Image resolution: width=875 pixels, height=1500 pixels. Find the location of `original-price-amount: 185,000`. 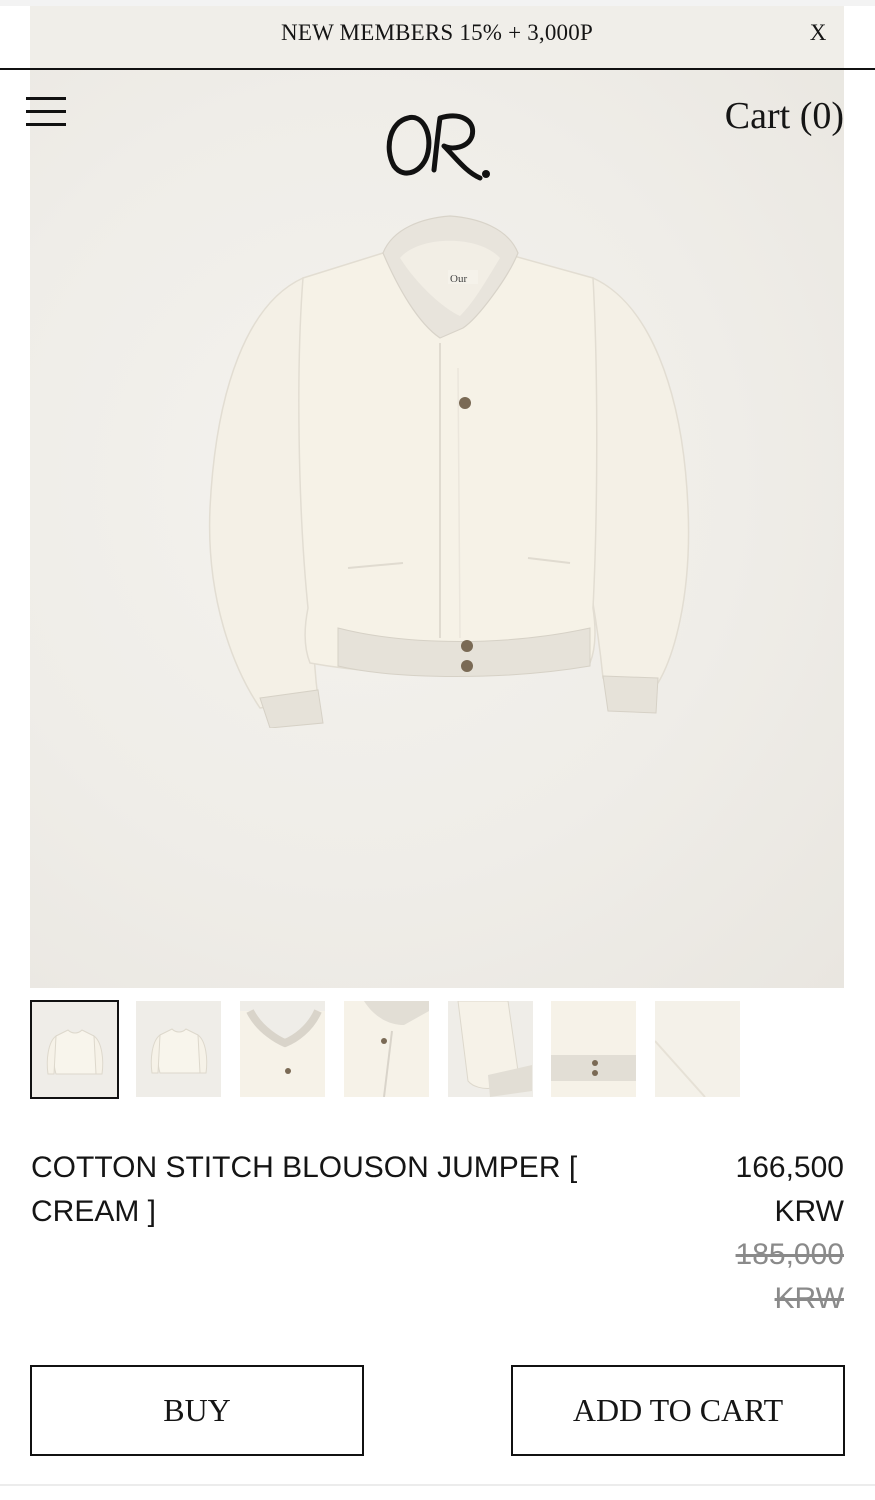

original-price-amount: 185,000 is located at coordinates (789, 1254).